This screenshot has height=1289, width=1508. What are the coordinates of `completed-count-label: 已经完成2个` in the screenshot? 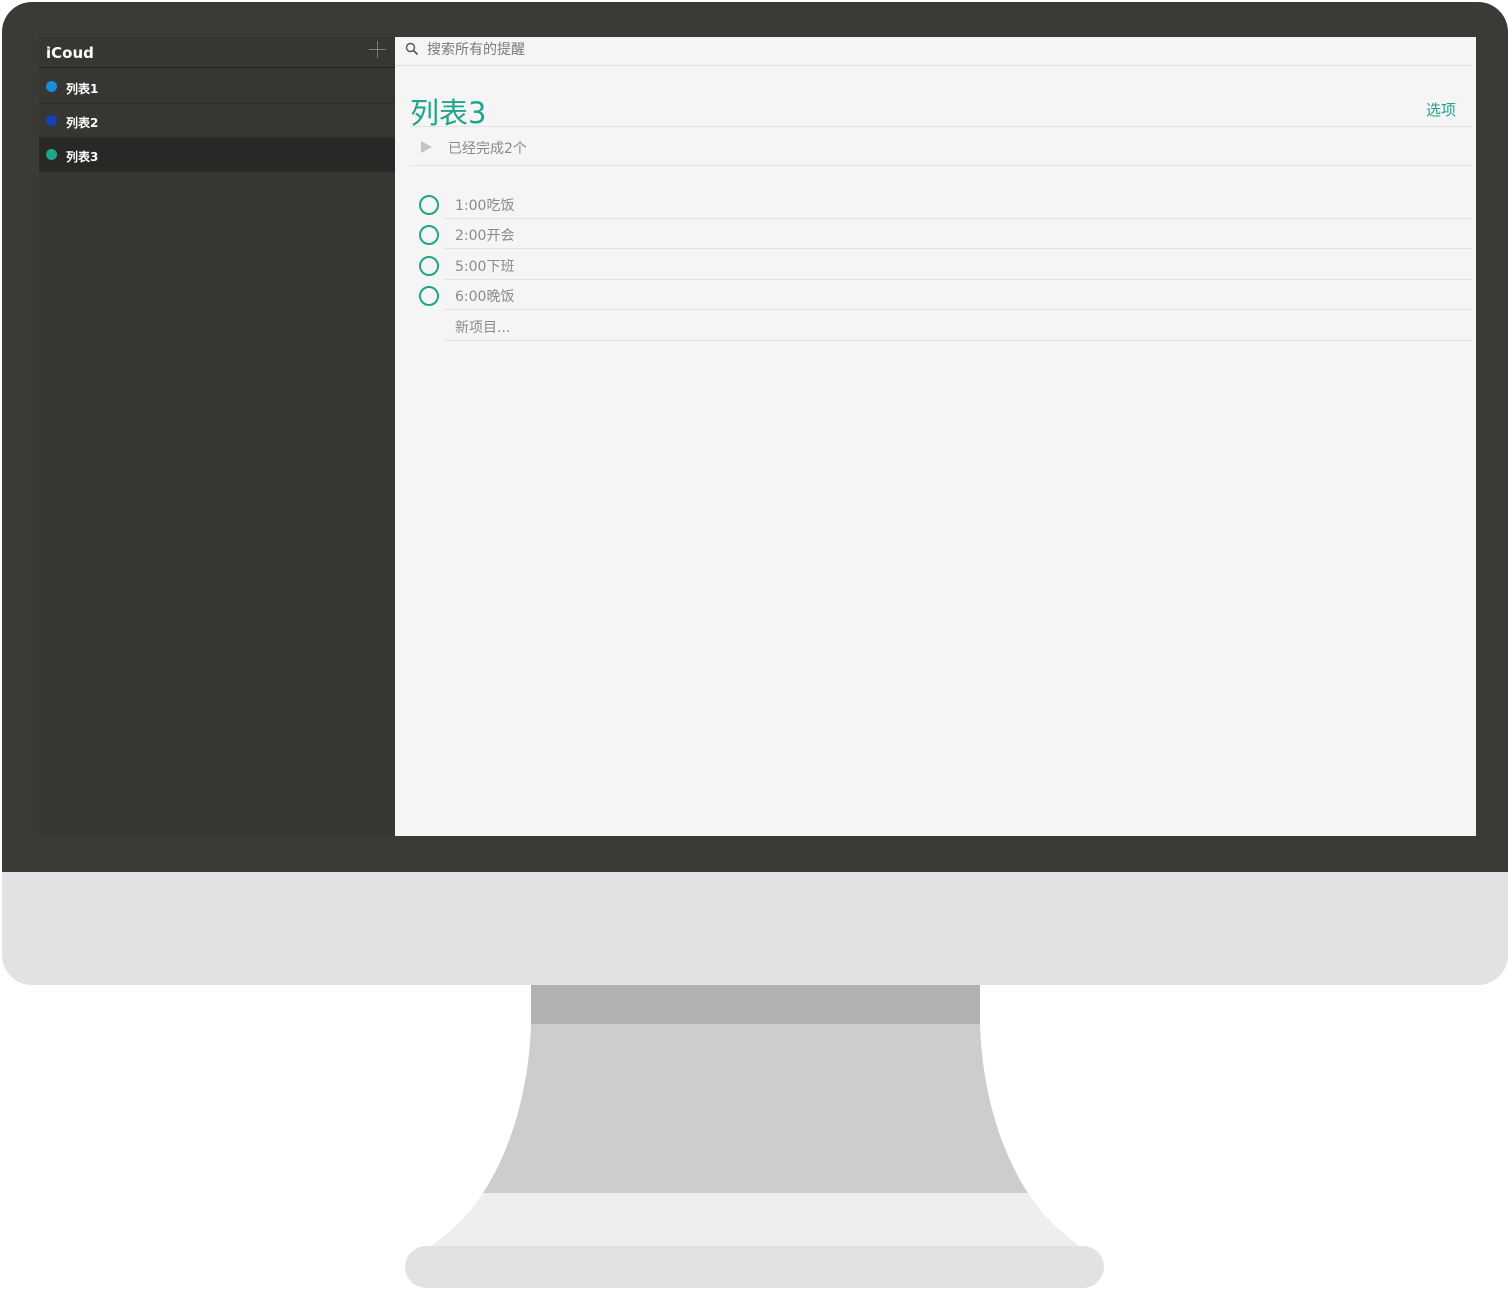 It's located at (487, 149).